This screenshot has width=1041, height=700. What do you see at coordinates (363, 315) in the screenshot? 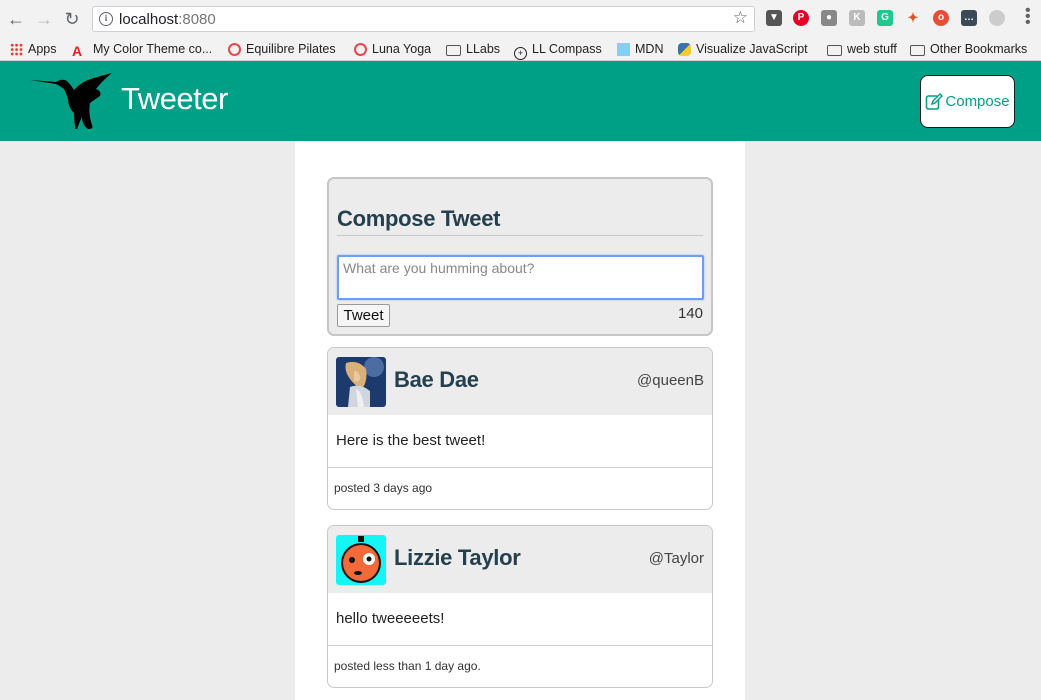
I see `tweet-button: Tweet` at bounding box center [363, 315].